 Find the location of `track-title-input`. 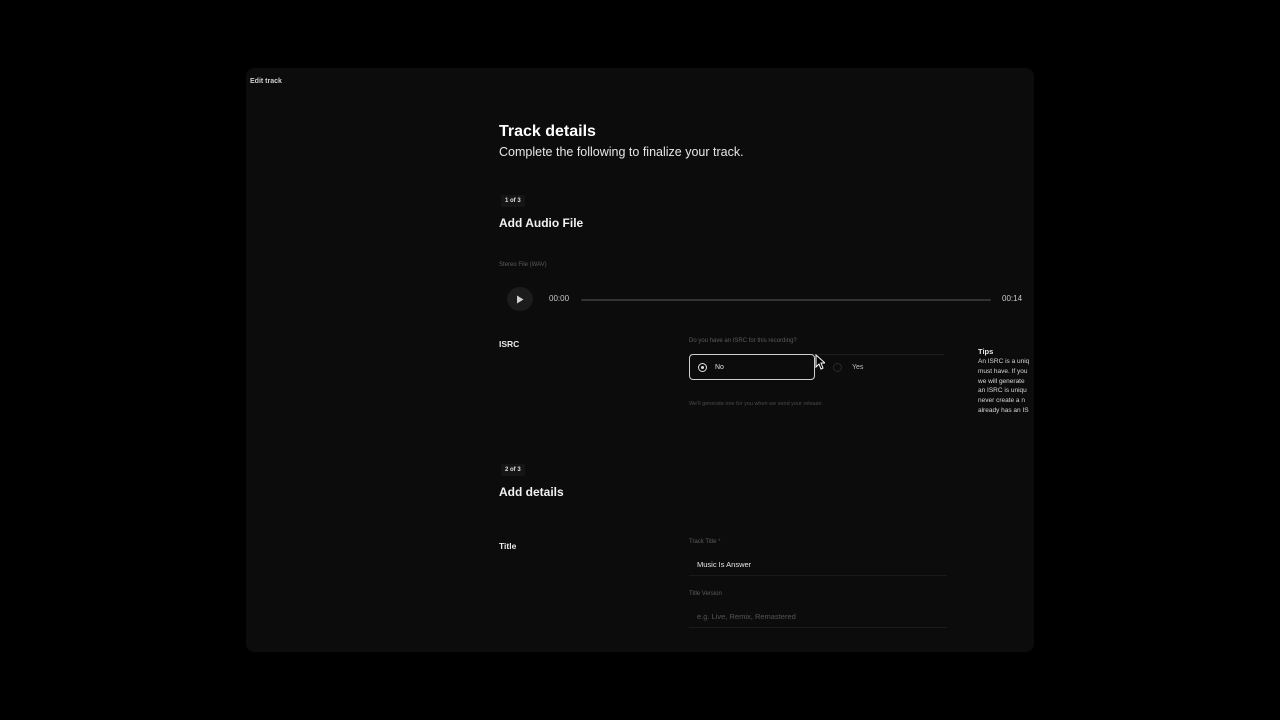

track-title-input is located at coordinates (818, 565).